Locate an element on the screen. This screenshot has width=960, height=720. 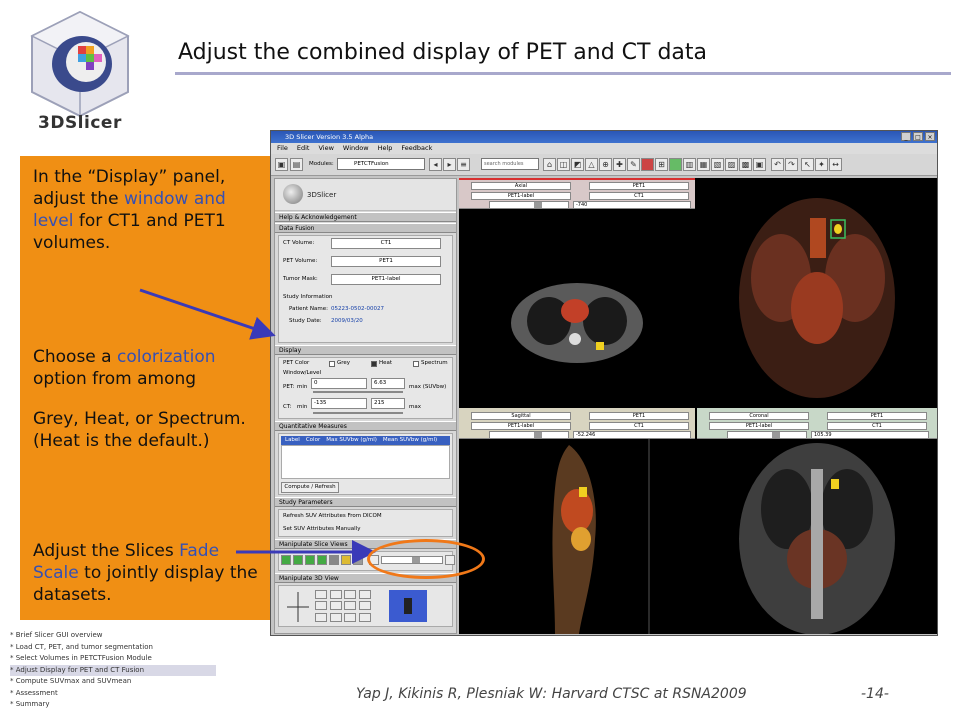
slice-tool-2-icon is located at coordinates (298, 560).